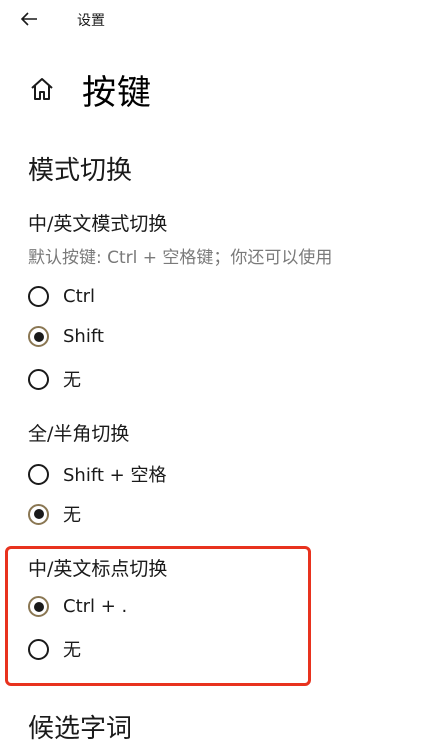 Image resolution: width=433 pixels, height=745 pixels. What do you see at coordinates (115, 475) in the screenshot?
I see `radio-label: Shift + 空格` at bounding box center [115, 475].